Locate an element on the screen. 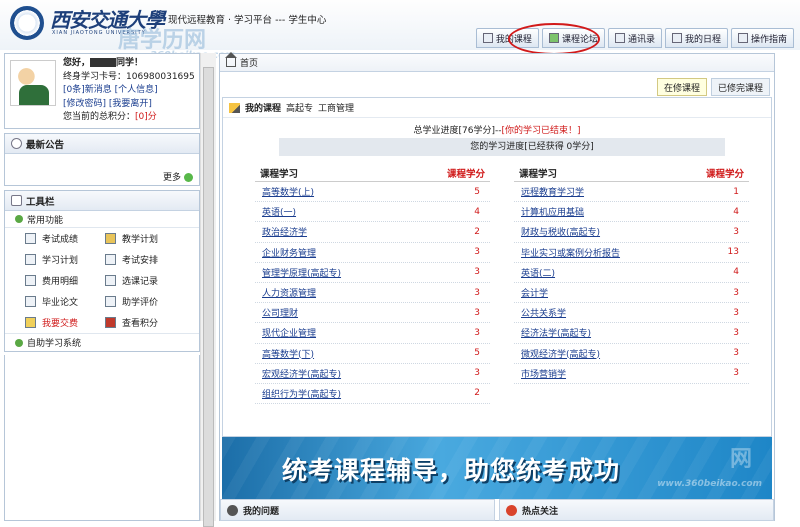 The height and width of the screenshot is (527, 800). tool-teaching-plan: 教学计划 is located at coordinates (145, 238).